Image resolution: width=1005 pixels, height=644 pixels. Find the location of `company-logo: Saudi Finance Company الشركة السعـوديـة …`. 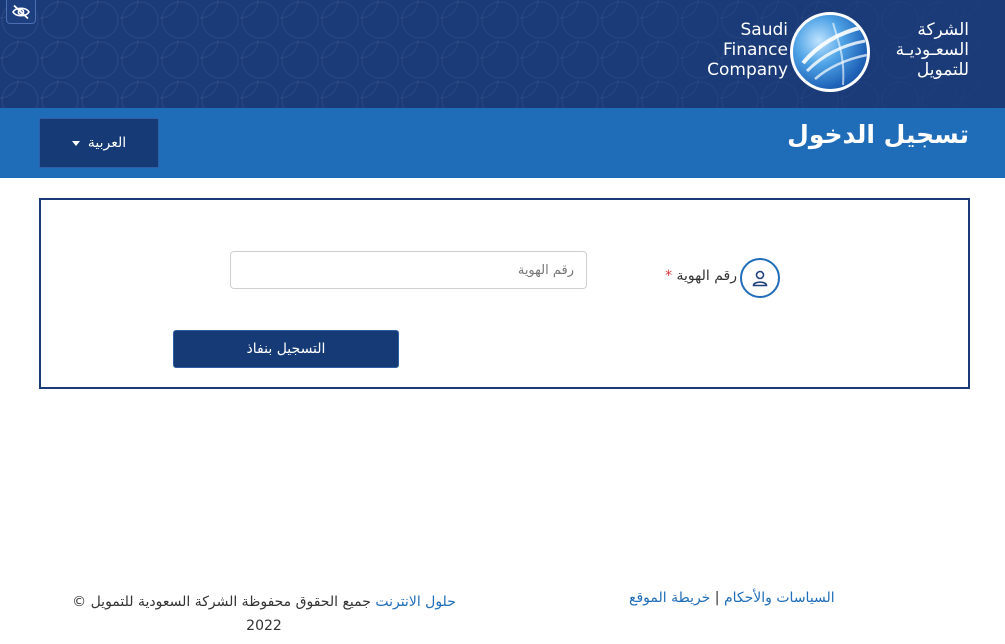

company-logo: Saudi Finance Company الشركة السعـوديـة … is located at coordinates (836, 52).